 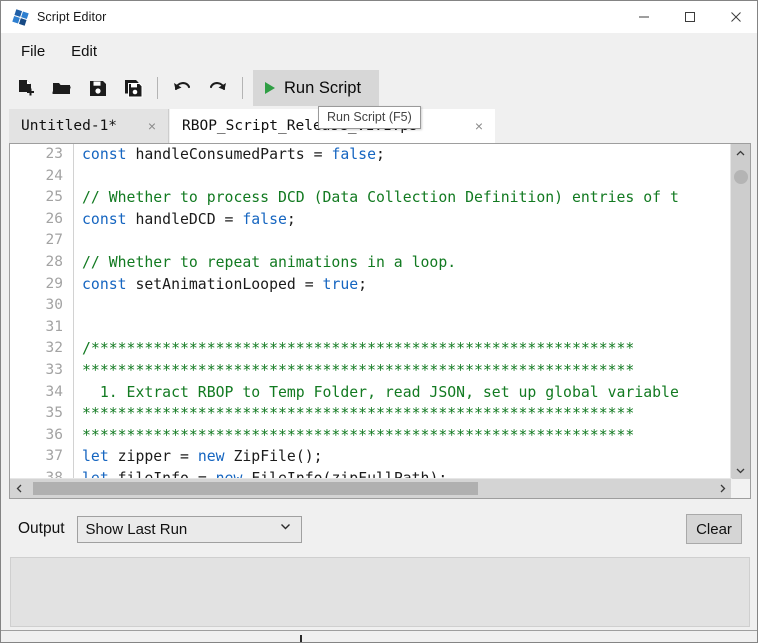 What do you see at coordinates (54, 305) in the screenshot?
I see `line-number: 30` at bounding box center [54, 305].